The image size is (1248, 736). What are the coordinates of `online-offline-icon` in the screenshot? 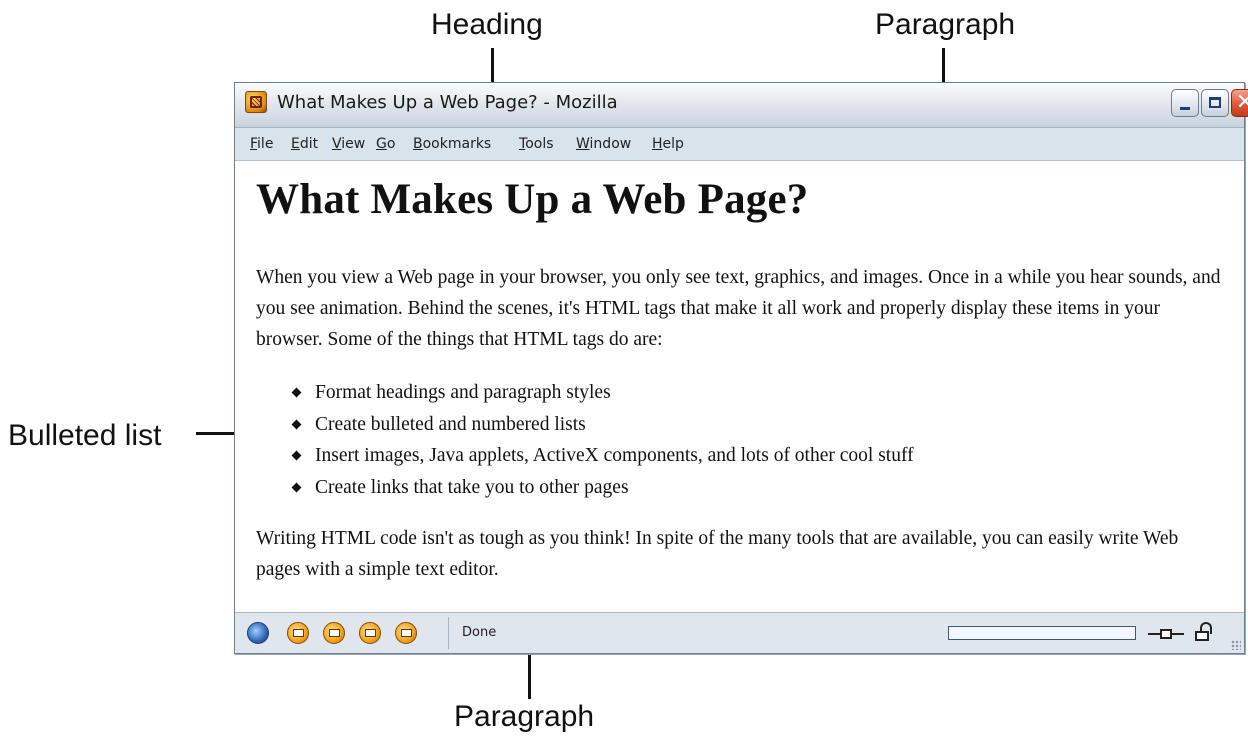 It's located at (1166, 633).